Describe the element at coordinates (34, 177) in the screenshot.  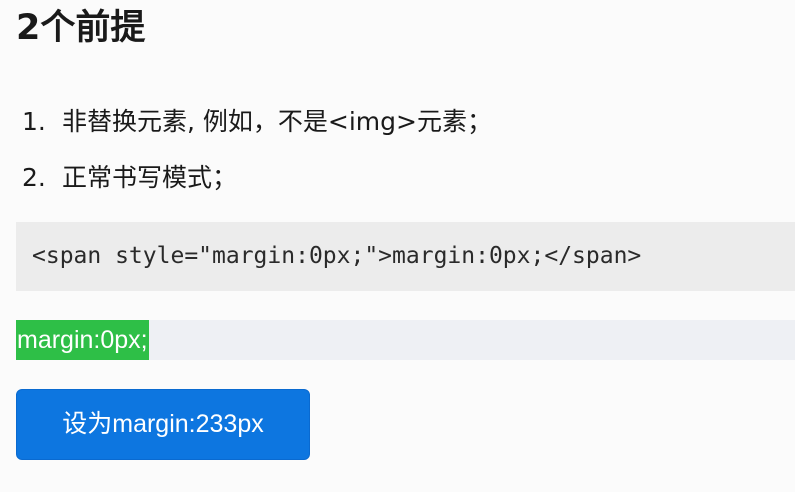
I see `list-item-number: 2.` at that location.